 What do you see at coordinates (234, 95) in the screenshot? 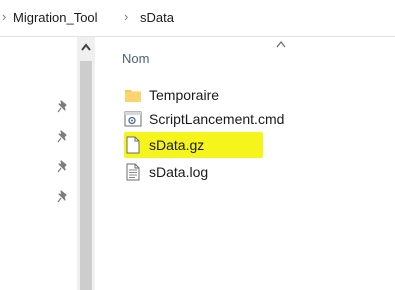
I see `file-row-temporaire: Temporaire` at bounding box center [234, 95].